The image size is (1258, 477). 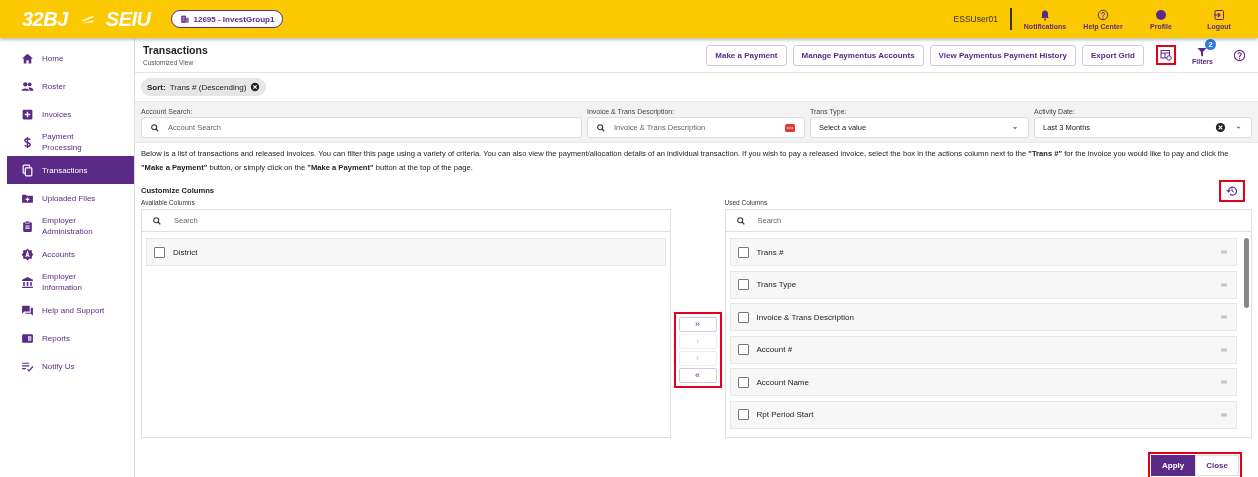 I want to click on sidebar-item: Roster, so click(x=70, y=86).